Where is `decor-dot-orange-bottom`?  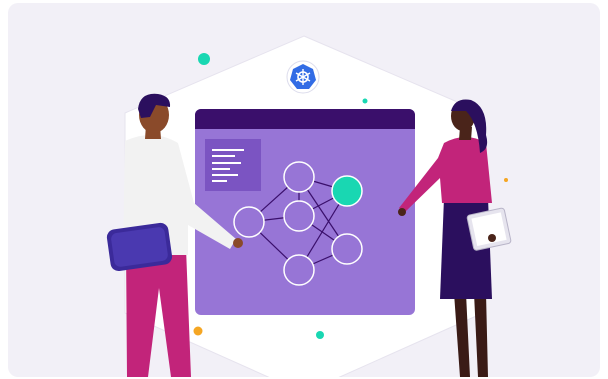
decor-dot-orange-bottom is located at coordinates (198, 331).